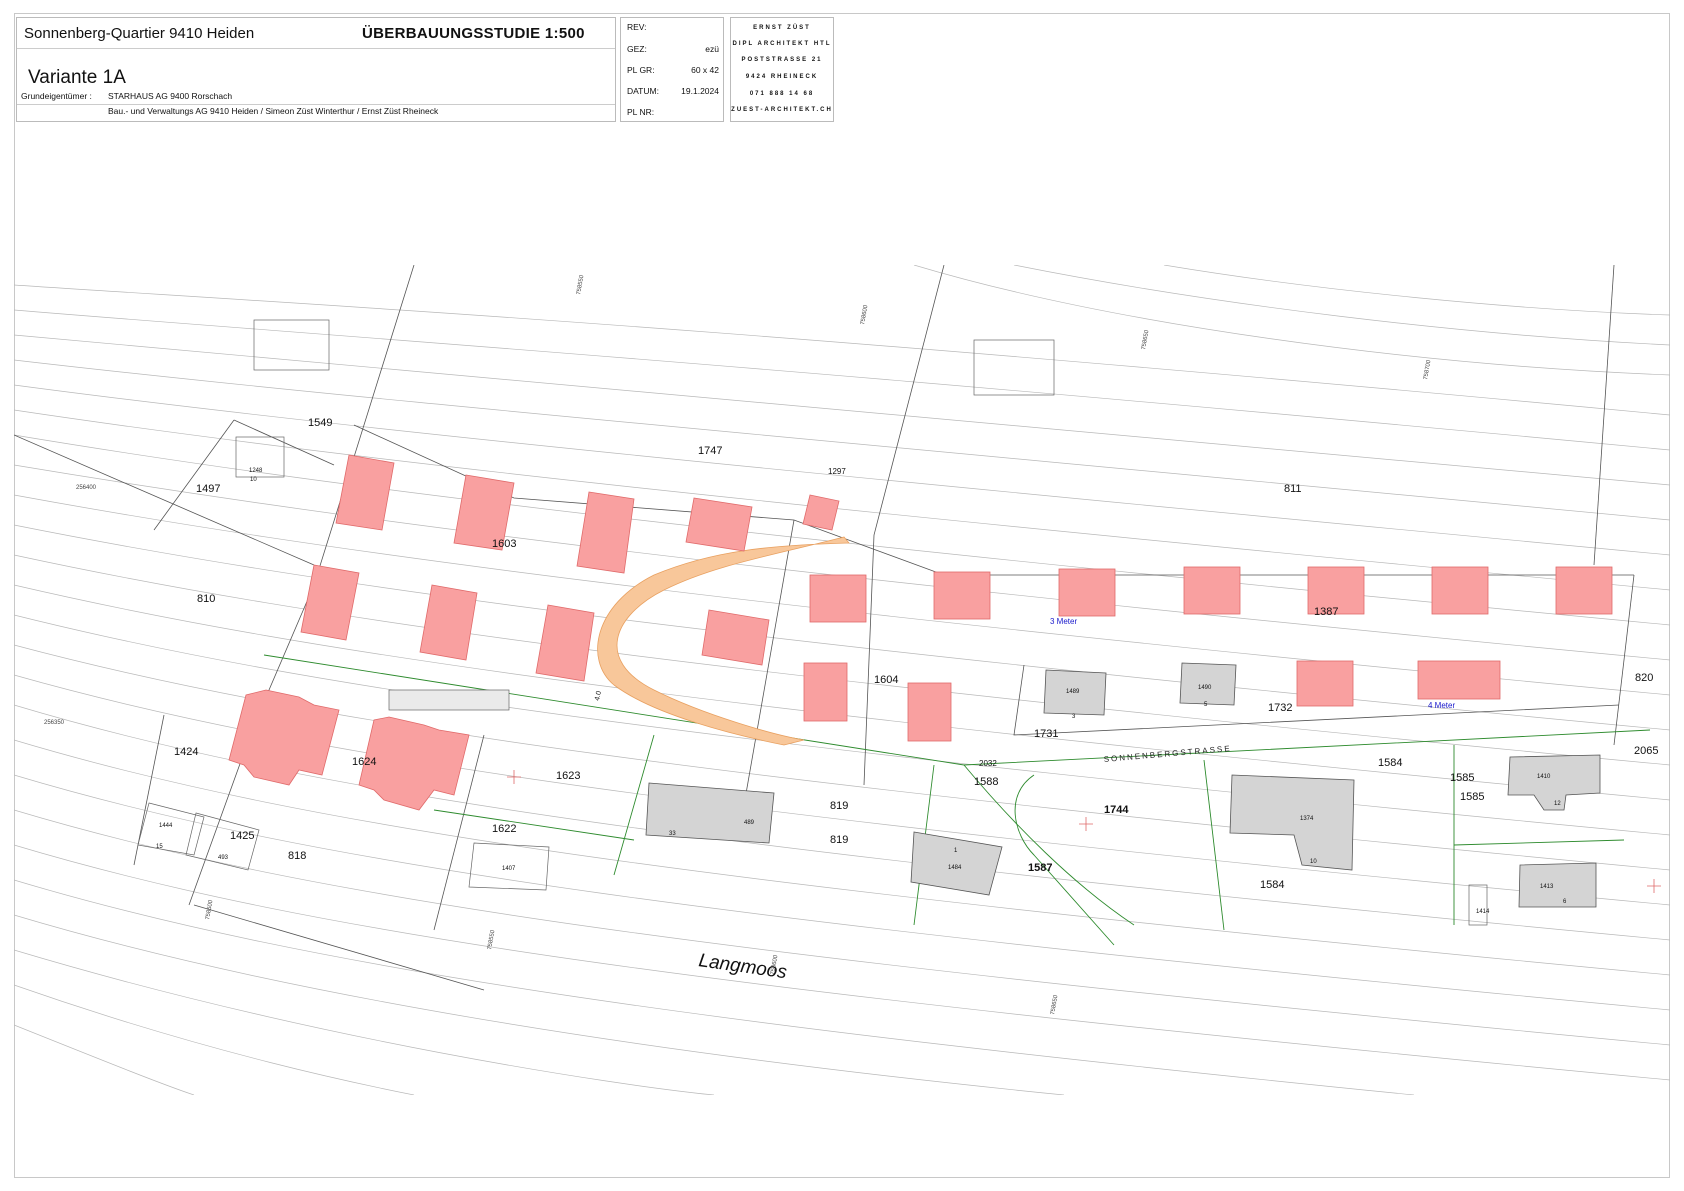  I want to click on architect-phone: 071 888 14 68, so click(782, 94).